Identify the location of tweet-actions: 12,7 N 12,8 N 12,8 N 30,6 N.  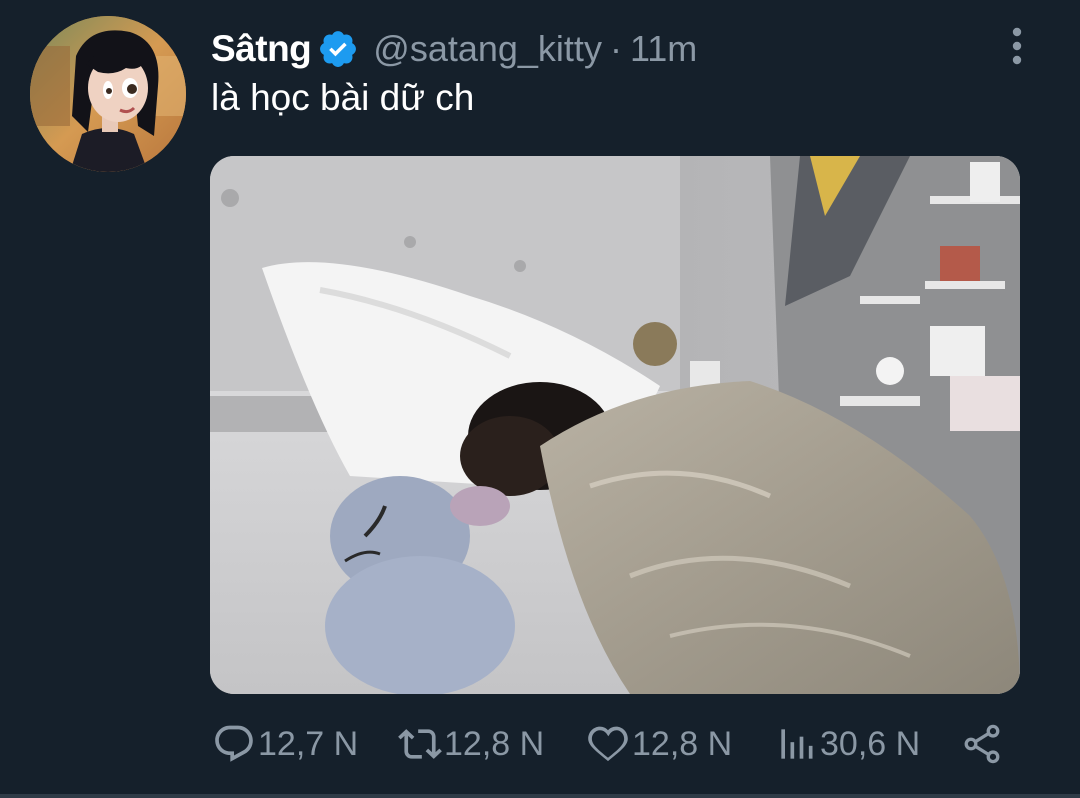
(612, 744).